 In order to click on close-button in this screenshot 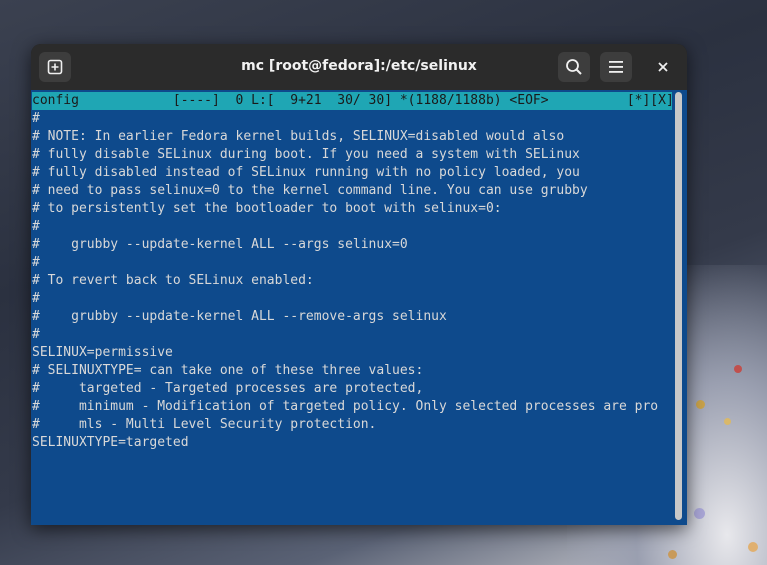, I will do `click(663, 67)`.